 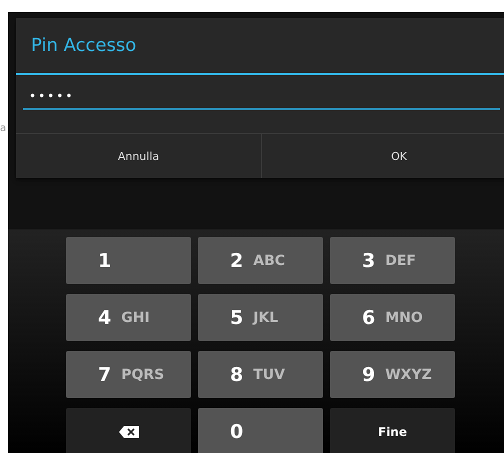 I want to click on digit-key: 0, so click(x=260, y=430).